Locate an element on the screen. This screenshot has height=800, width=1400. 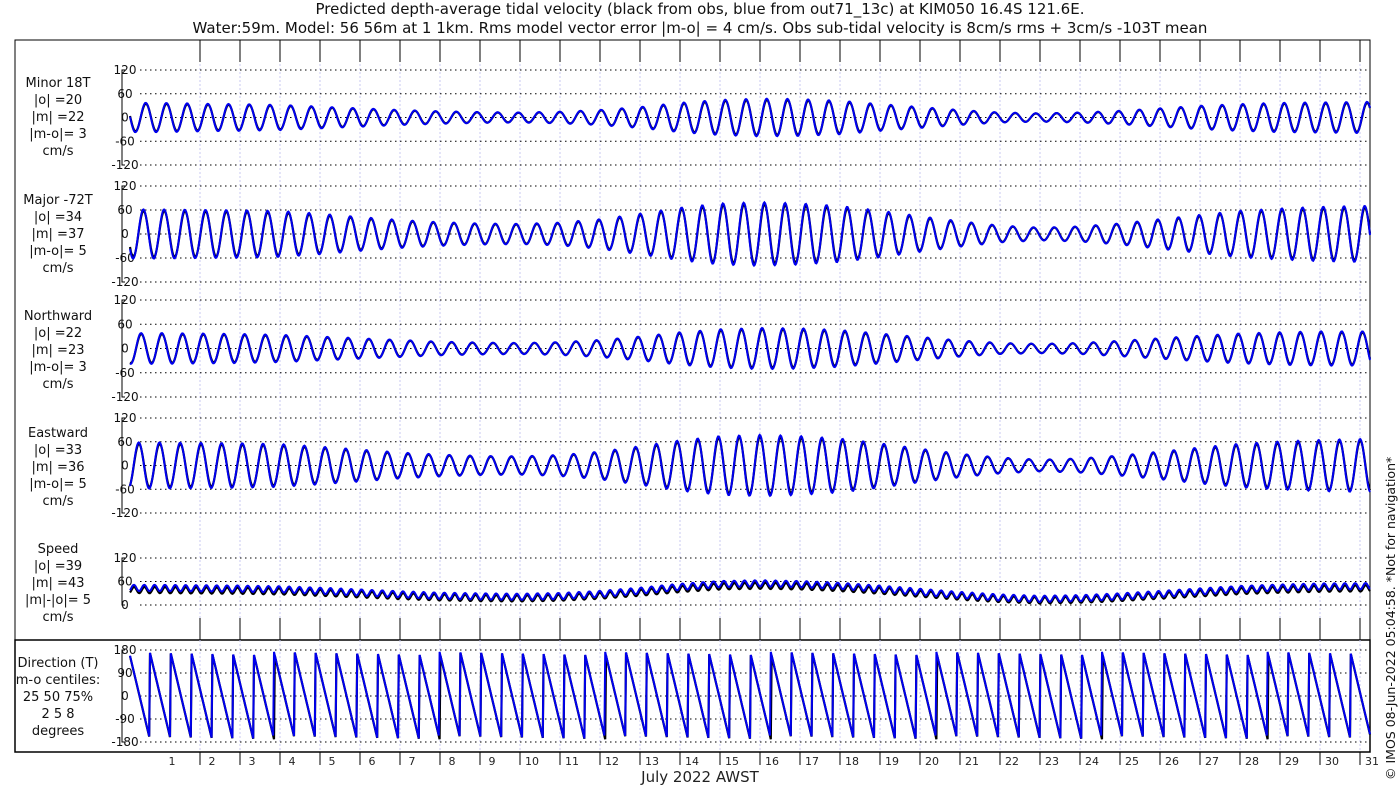
x-tick-label: 29 is located at coordinates (1292, 761).